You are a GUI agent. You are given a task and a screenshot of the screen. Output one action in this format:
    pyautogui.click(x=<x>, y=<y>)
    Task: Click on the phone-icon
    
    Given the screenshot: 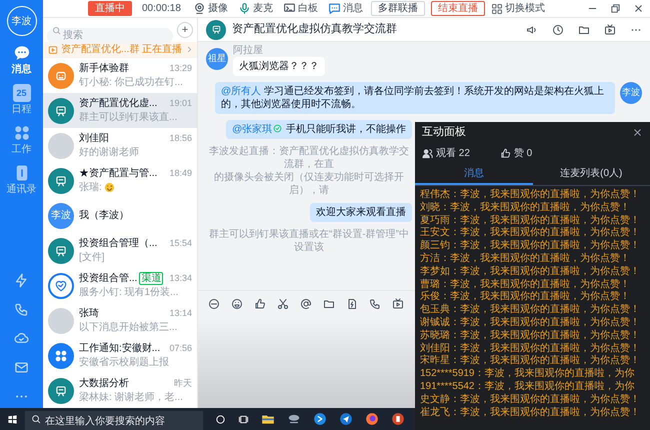 What is the action you would take?
    pyautogui.click(x=375, y=304)
    